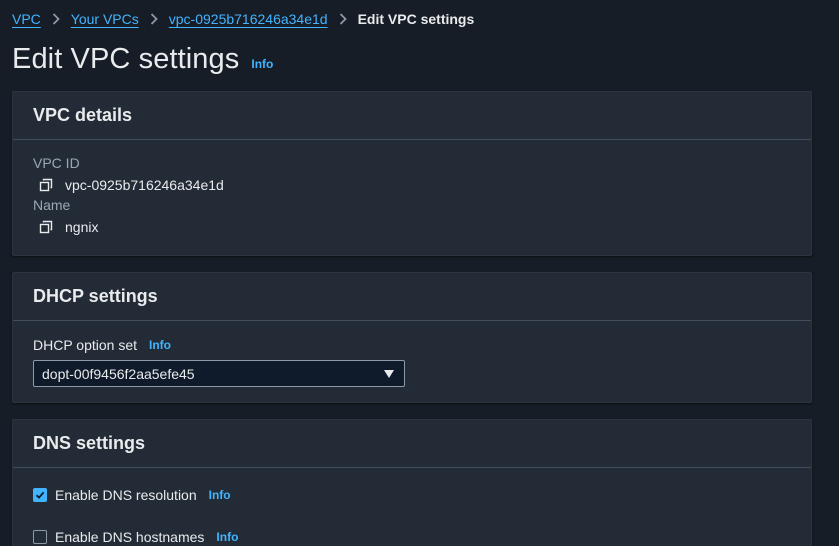 The width and height of the screenshot is (839, 546). What do you see at coordinates (415, 227) in the screenshot?
I see `name-row: ngnix` at bounding box center [415, 227].